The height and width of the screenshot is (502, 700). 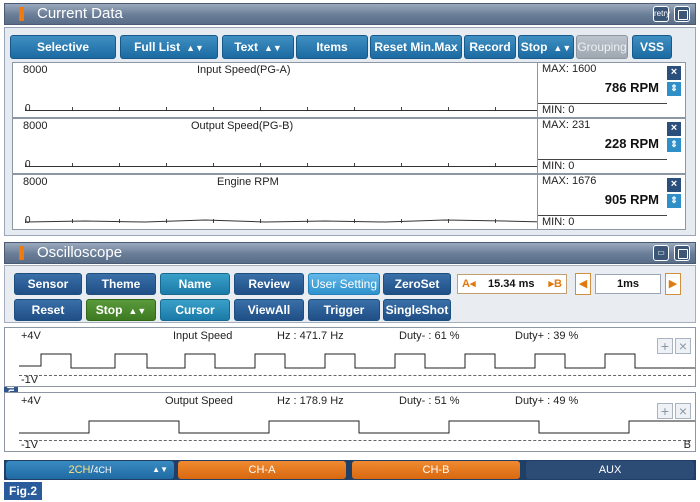 What do you see at coordinates (569, 69) in the screenshot?
I see `graph-max: MAX: 1600` at bounding box center [569, 69].